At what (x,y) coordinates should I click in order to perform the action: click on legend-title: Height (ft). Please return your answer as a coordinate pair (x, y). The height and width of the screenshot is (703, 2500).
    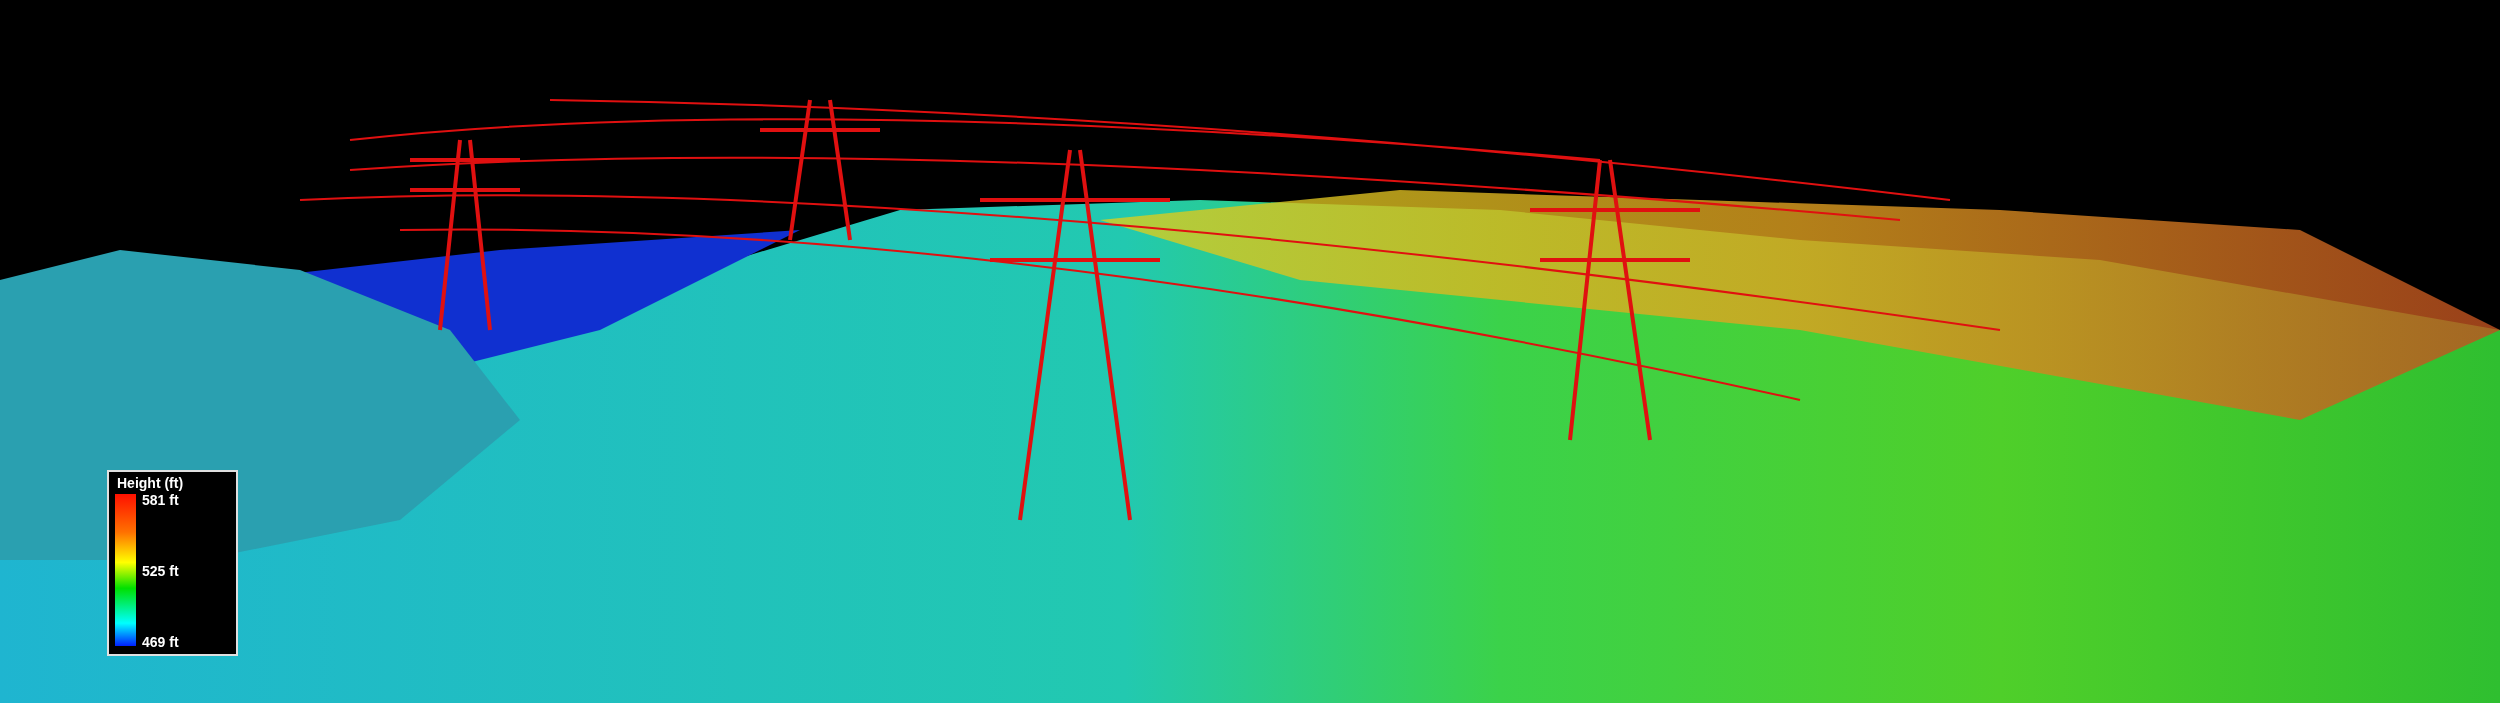
    Looking at the image, I should click on (150, 483).